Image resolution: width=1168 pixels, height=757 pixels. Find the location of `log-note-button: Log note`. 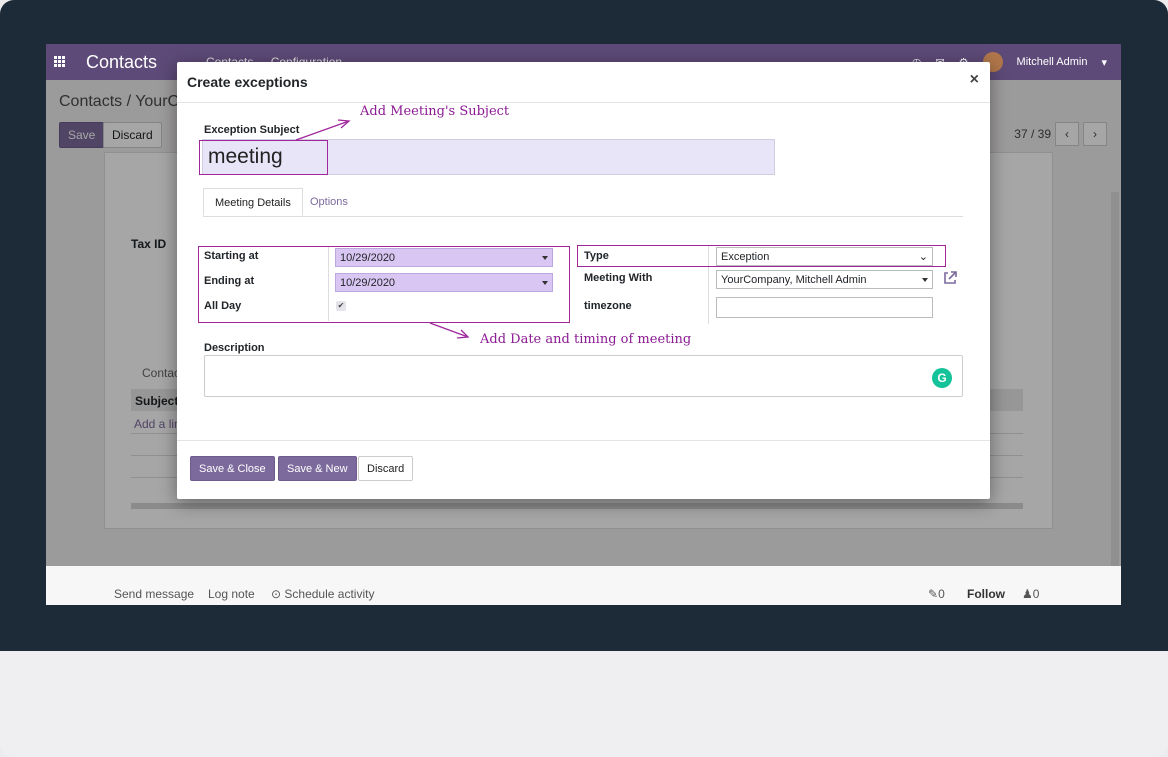

log-note-button: Log note is located at coordinates (231, 594).